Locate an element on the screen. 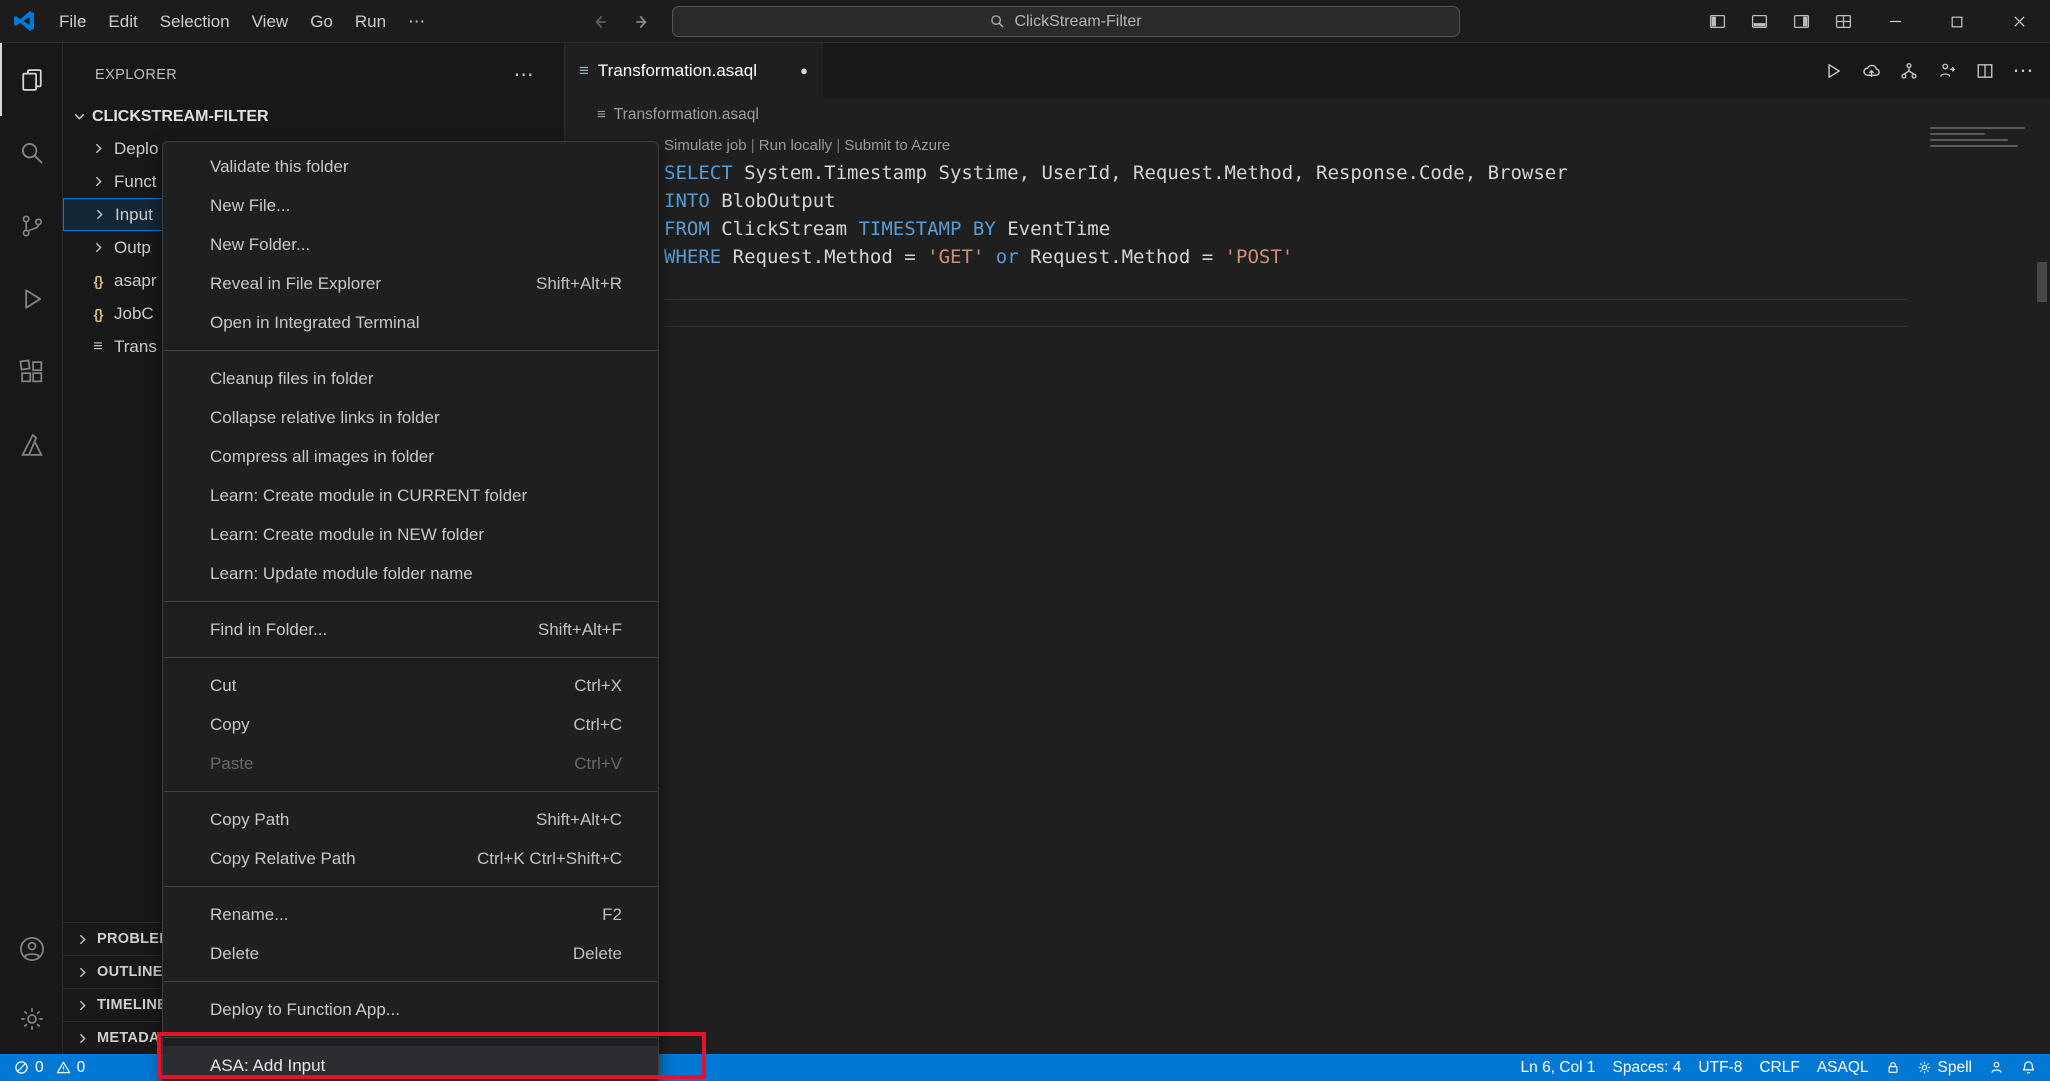 The image size is (2050, 1081). menu-item-learn-create-module-in-new-folder: Learn: Create module in NEW folder is located at coordinates (410, 534).